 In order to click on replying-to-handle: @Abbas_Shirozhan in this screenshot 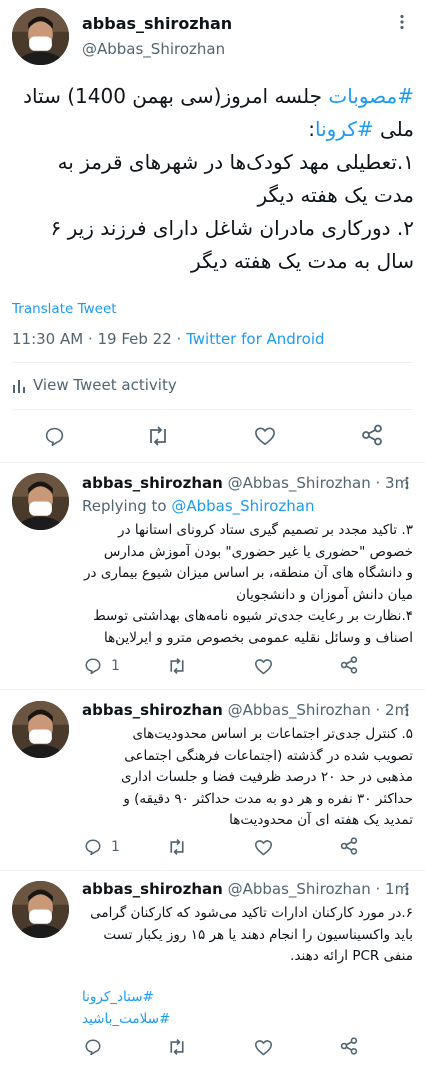, I will do `click(242, 506)`.